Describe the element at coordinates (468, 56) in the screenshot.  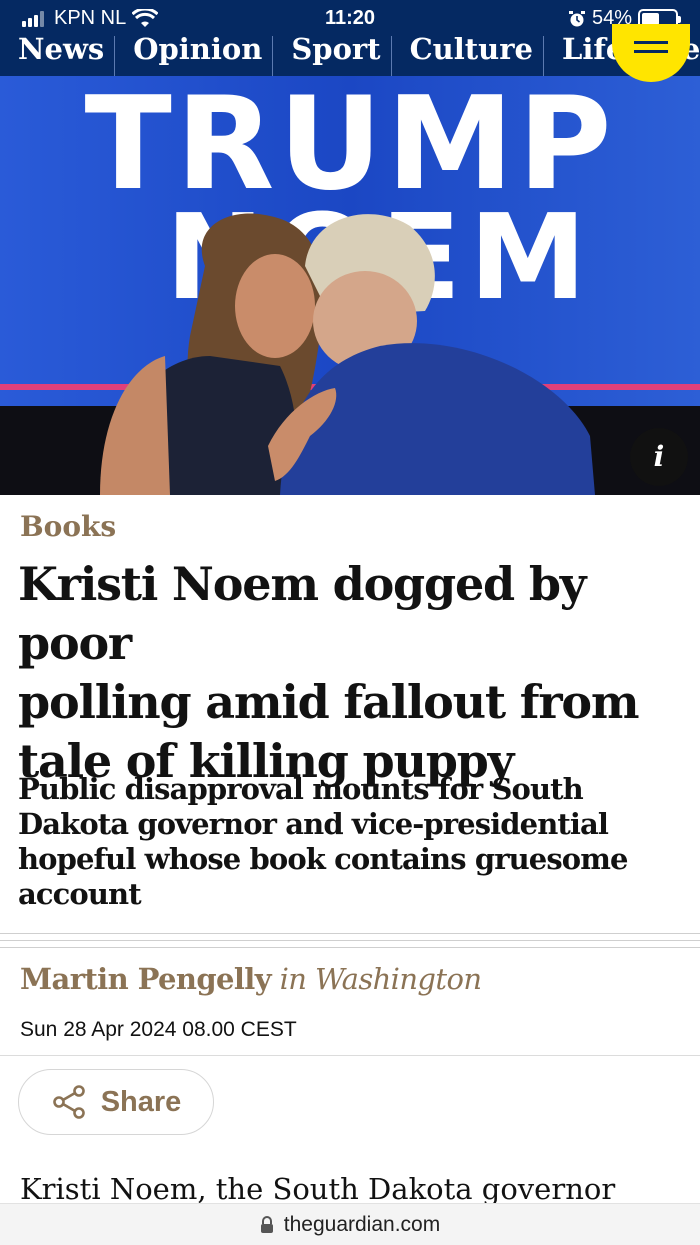
I see `nav-item-culture: Culture` at that location.